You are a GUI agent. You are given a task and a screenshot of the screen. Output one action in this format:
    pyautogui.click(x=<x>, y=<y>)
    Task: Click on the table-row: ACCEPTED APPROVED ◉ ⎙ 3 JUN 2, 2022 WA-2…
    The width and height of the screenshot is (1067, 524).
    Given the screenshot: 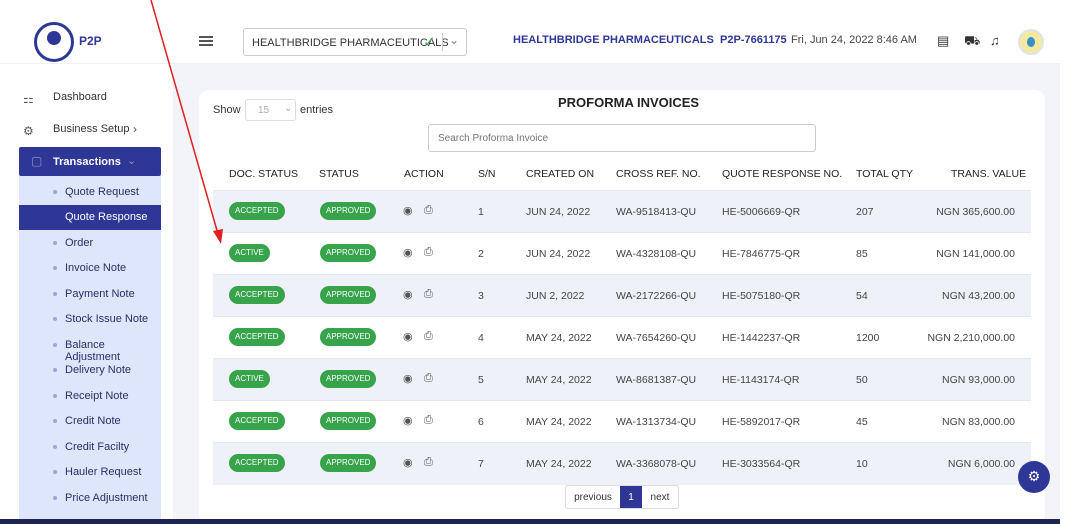 What is the action you would take?
    pyautogui.click(x=622, y=296)
    